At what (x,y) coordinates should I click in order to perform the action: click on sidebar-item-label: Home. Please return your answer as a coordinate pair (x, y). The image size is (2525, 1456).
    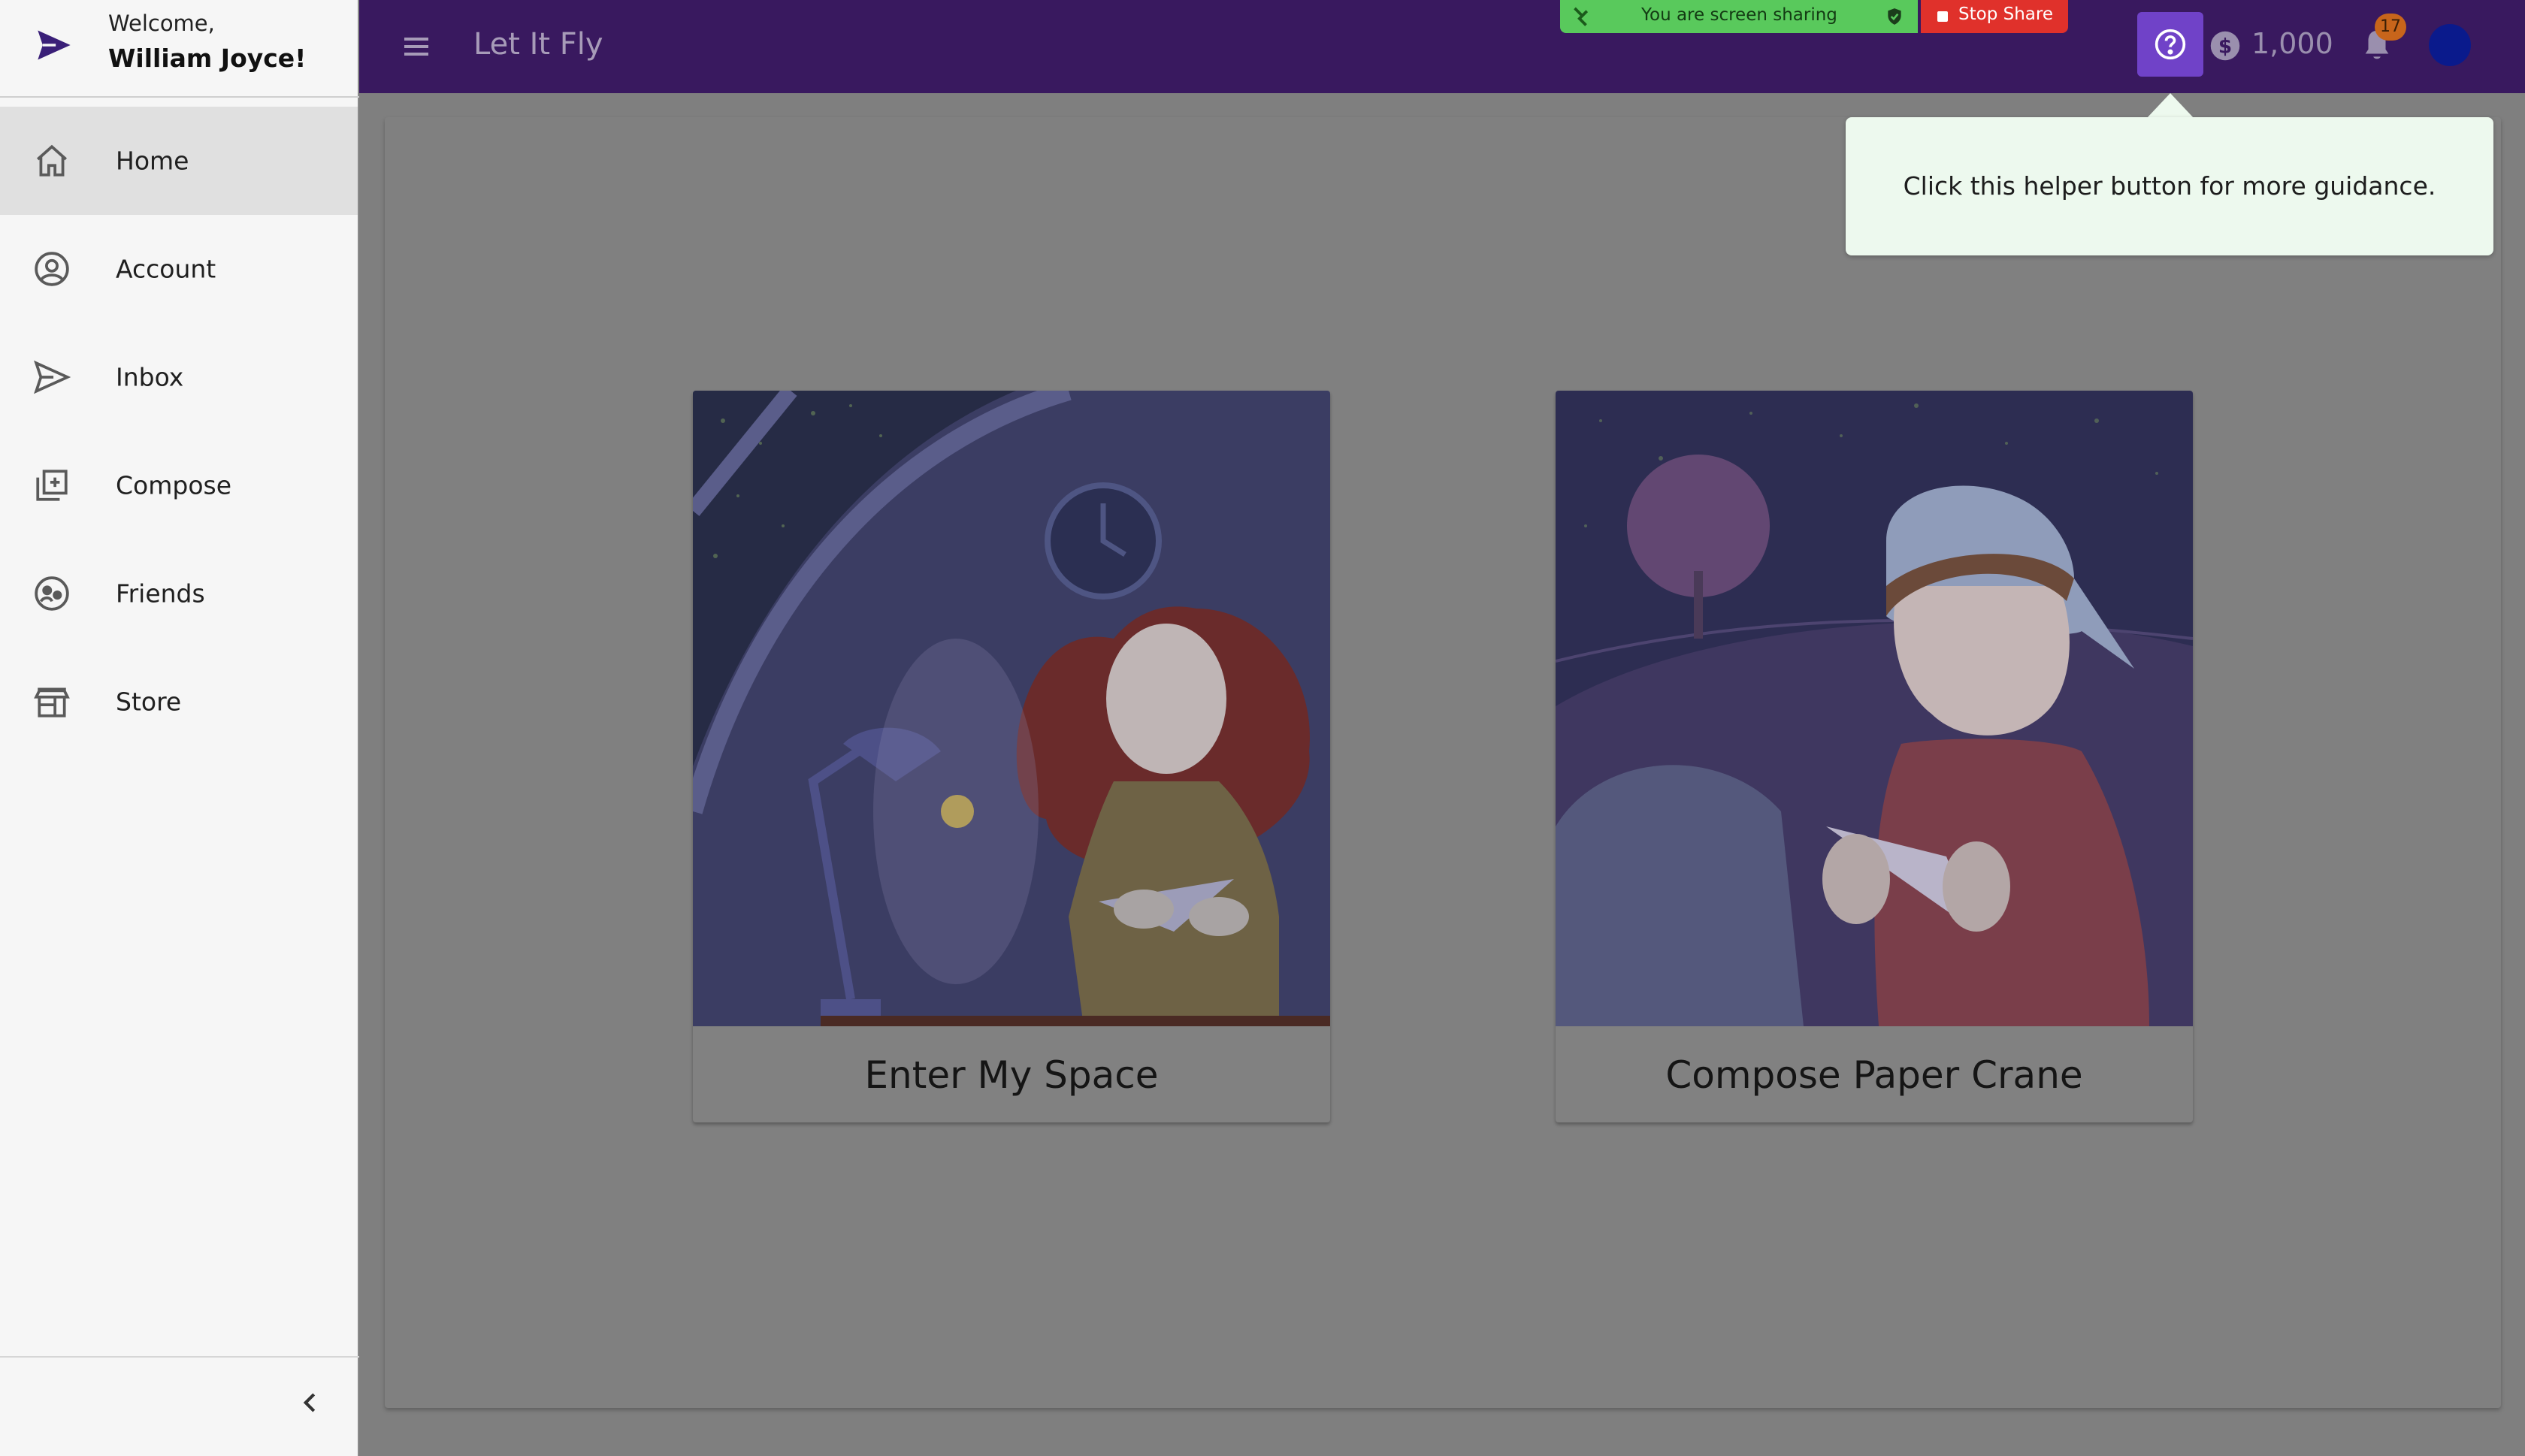
    Looking at the image, I should click on (153, 161).